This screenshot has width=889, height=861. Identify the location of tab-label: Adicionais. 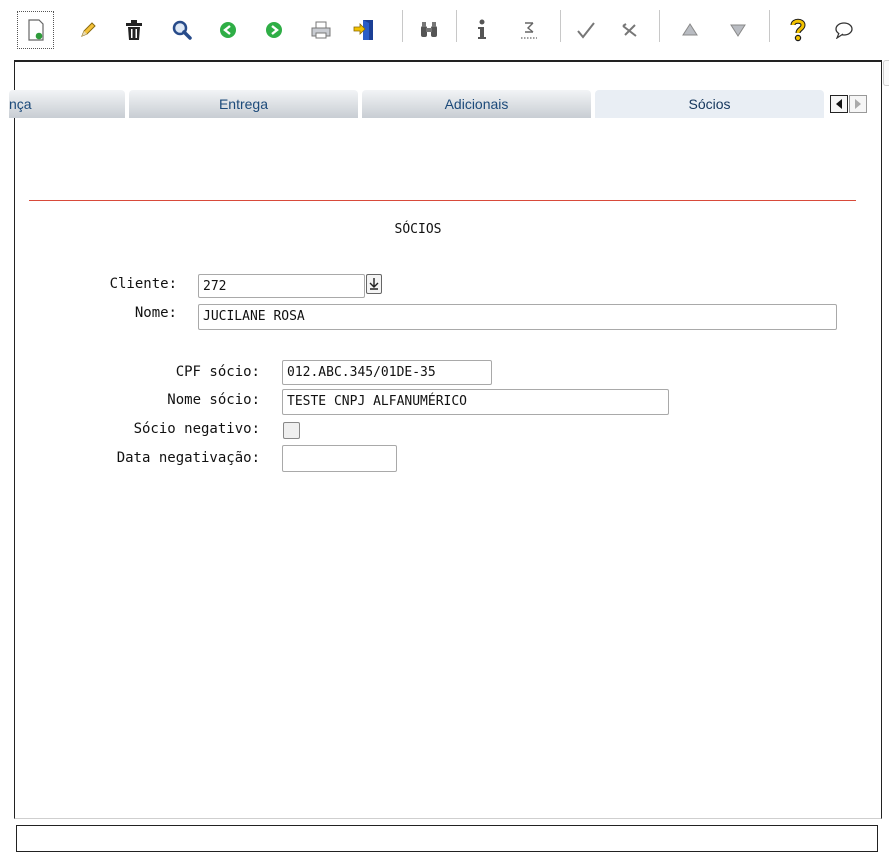
(476, 104).